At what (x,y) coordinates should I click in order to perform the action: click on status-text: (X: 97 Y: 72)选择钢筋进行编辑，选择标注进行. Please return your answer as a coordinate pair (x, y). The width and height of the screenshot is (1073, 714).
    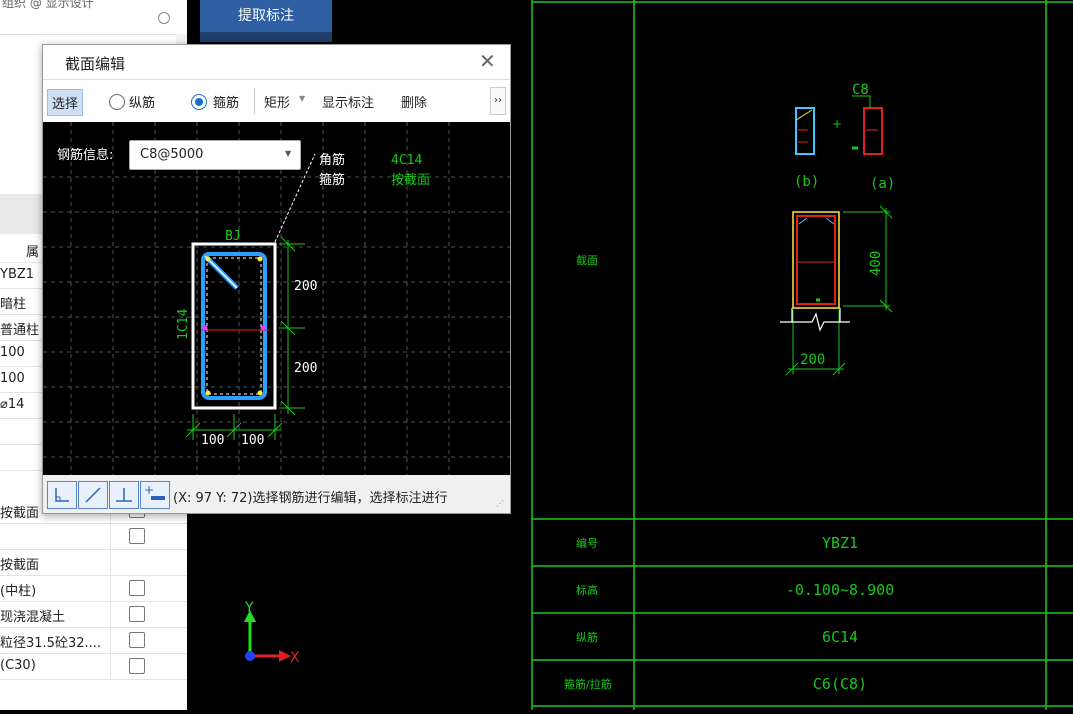
    Looking at the image, I should click on (310, 498).